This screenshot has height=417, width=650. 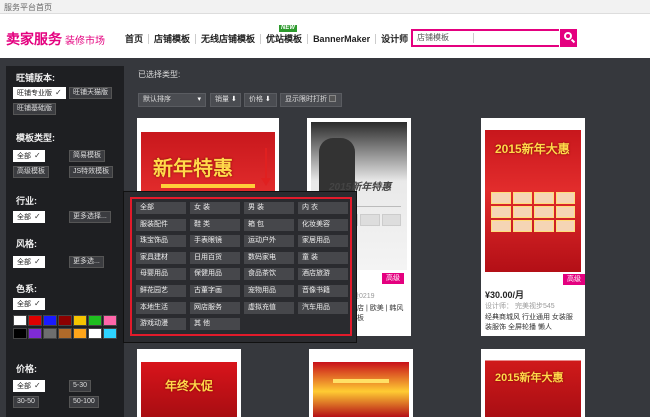 I want to click on industry-option: 手表眼镜, so click(x=215, y=241).